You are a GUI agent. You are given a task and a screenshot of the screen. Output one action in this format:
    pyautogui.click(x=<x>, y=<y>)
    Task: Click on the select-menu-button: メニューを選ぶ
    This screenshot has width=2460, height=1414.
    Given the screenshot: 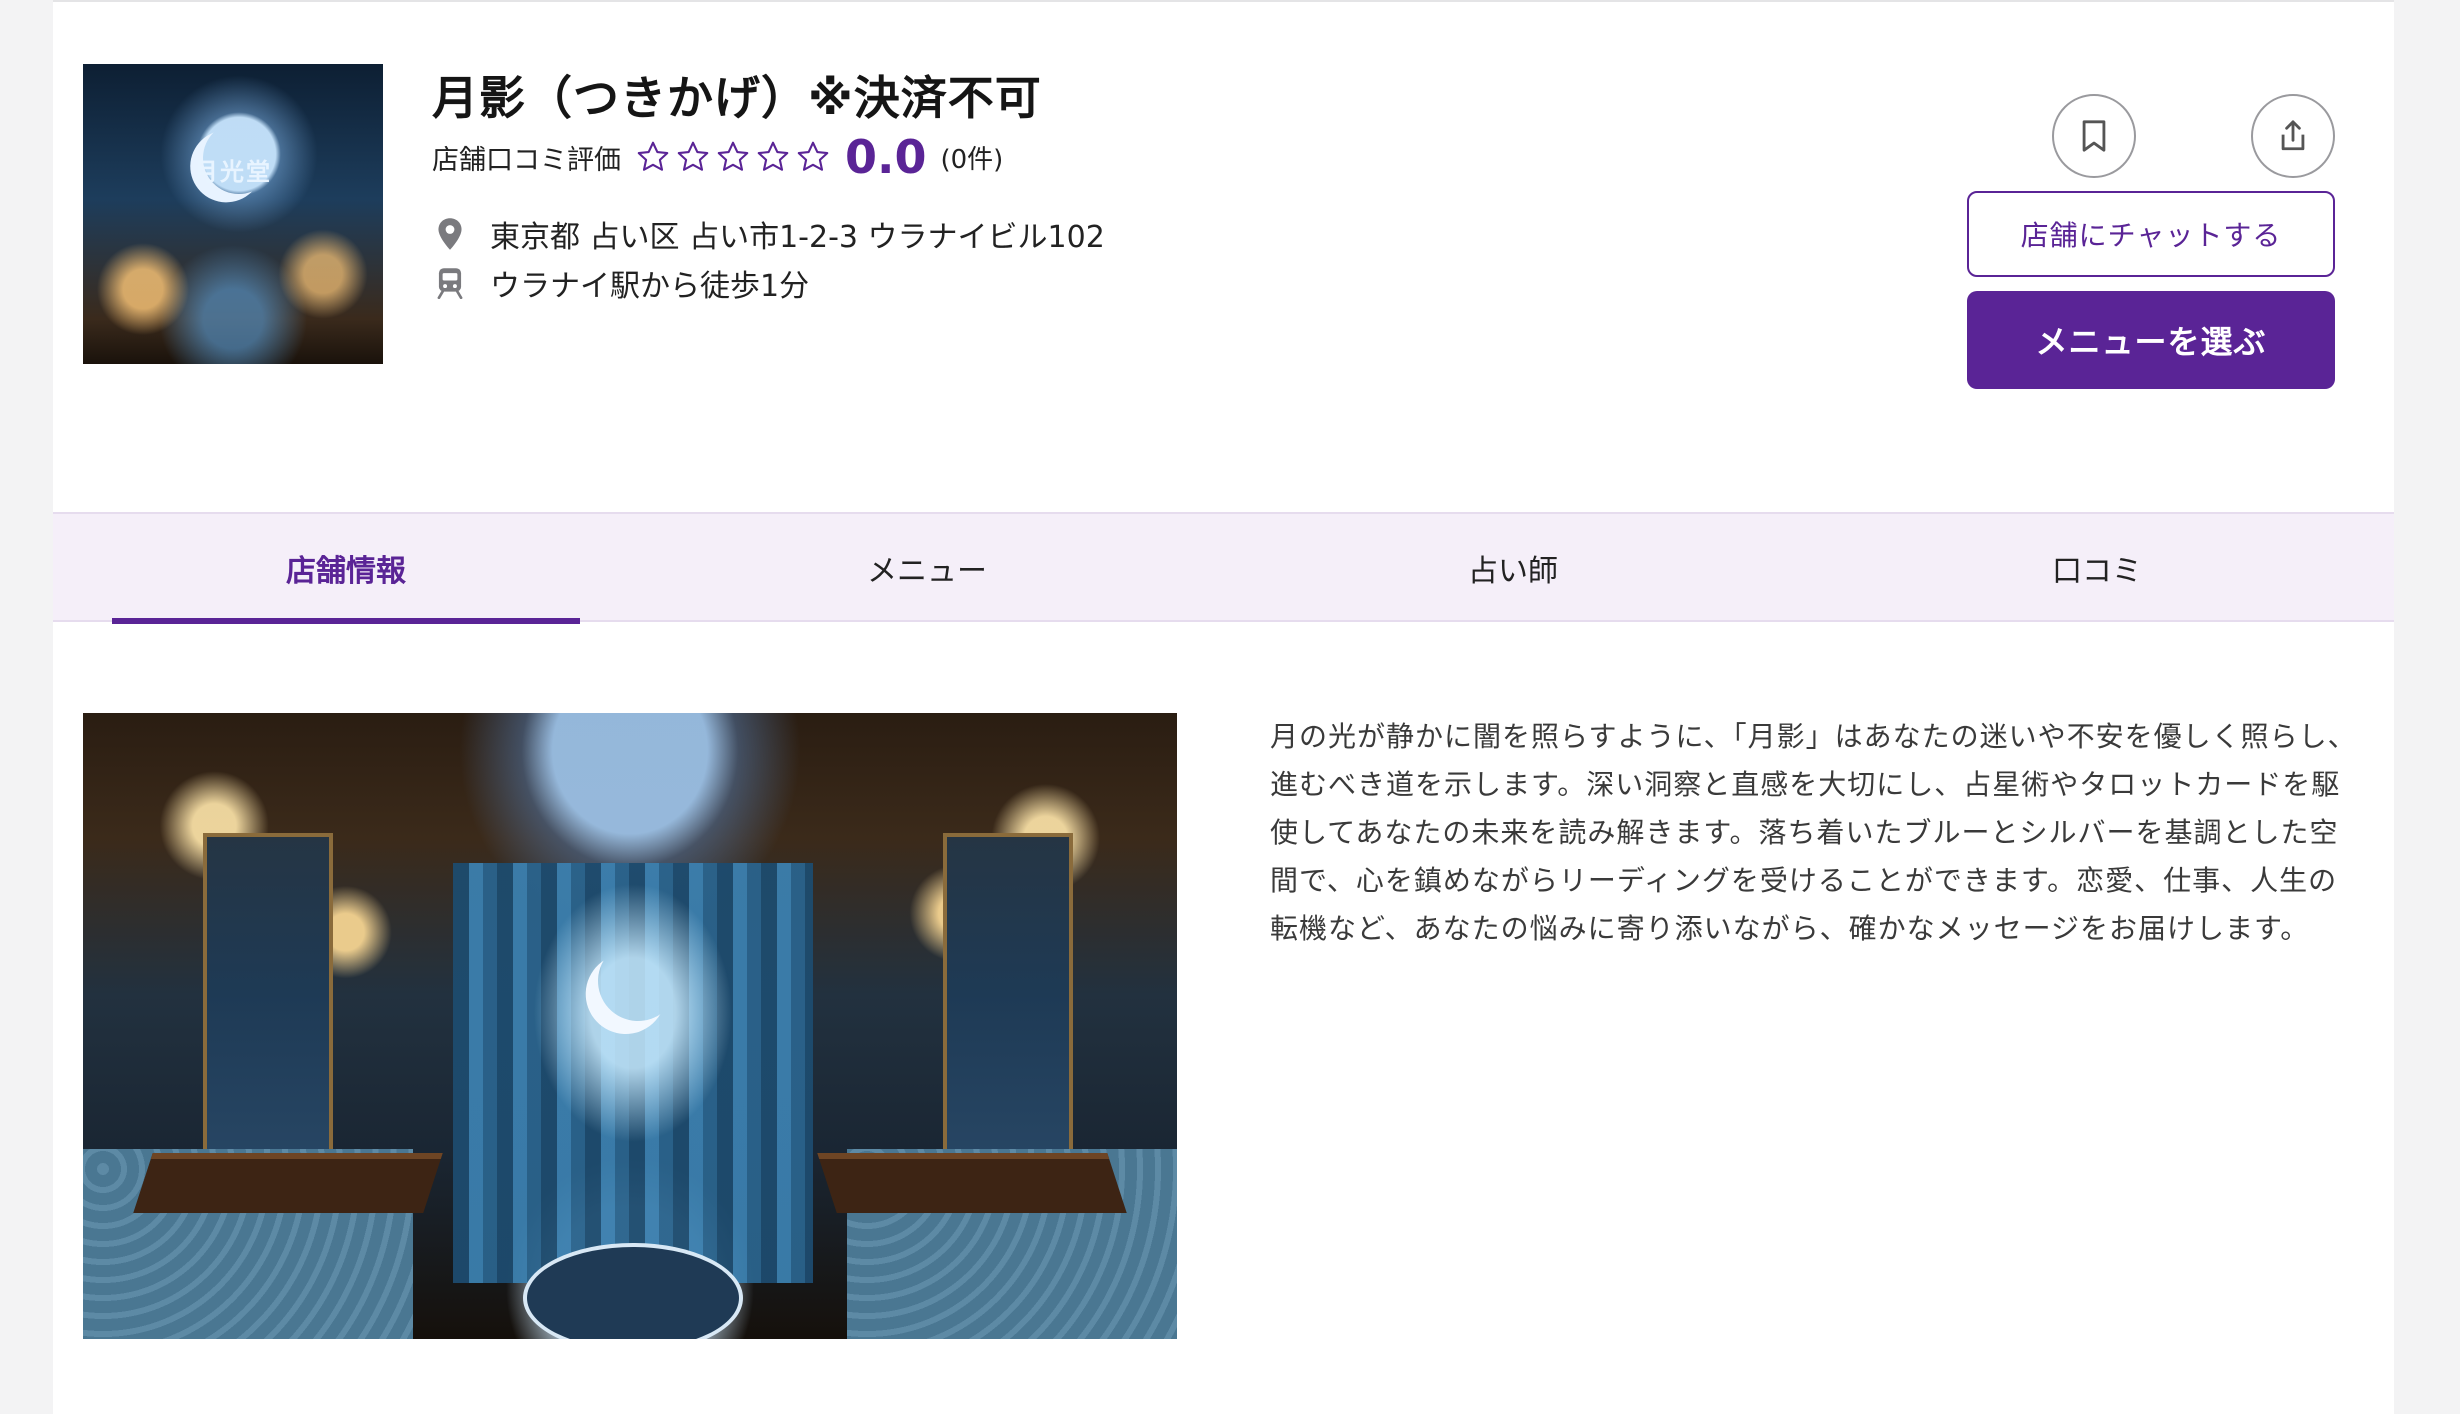 What is the action you would take?
    pyautogui.click(x=2151, y=340)
    